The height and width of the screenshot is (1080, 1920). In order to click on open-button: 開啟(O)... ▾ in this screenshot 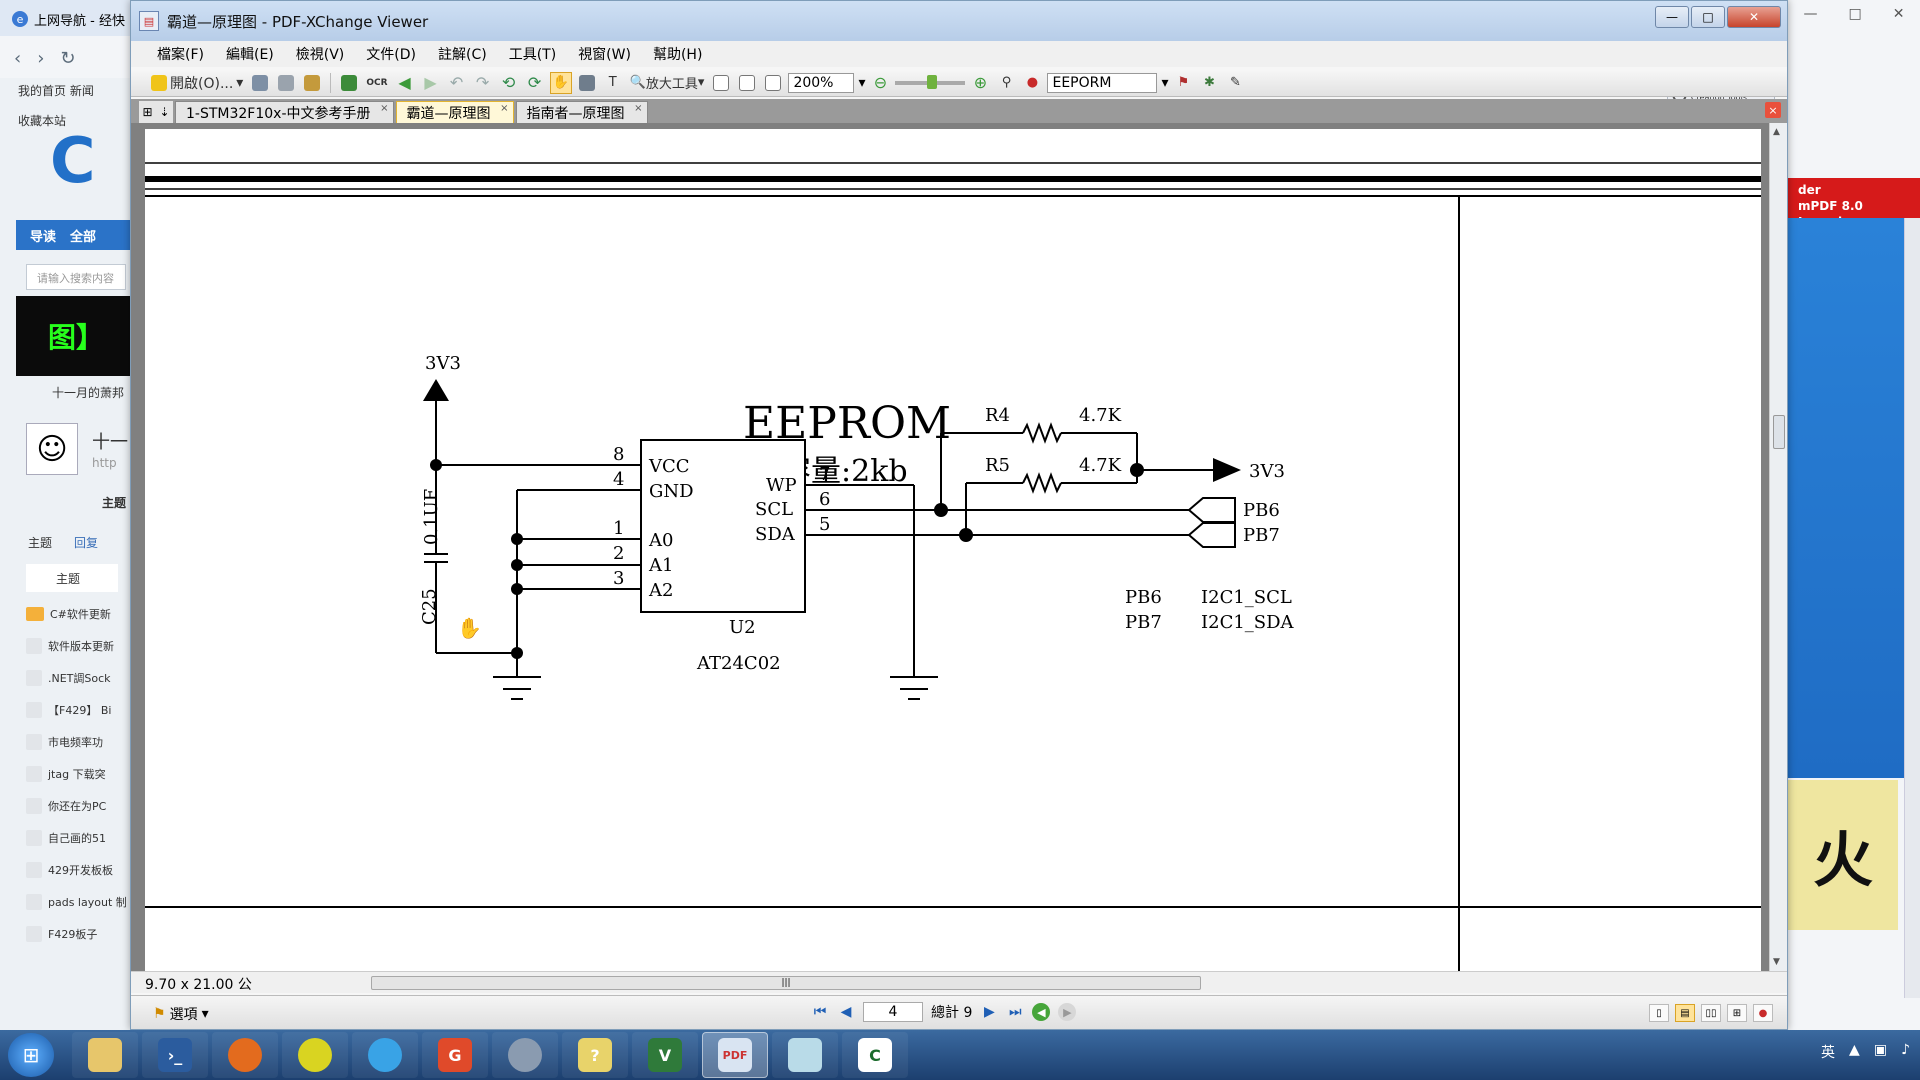, I will do `click(197, 83)`.